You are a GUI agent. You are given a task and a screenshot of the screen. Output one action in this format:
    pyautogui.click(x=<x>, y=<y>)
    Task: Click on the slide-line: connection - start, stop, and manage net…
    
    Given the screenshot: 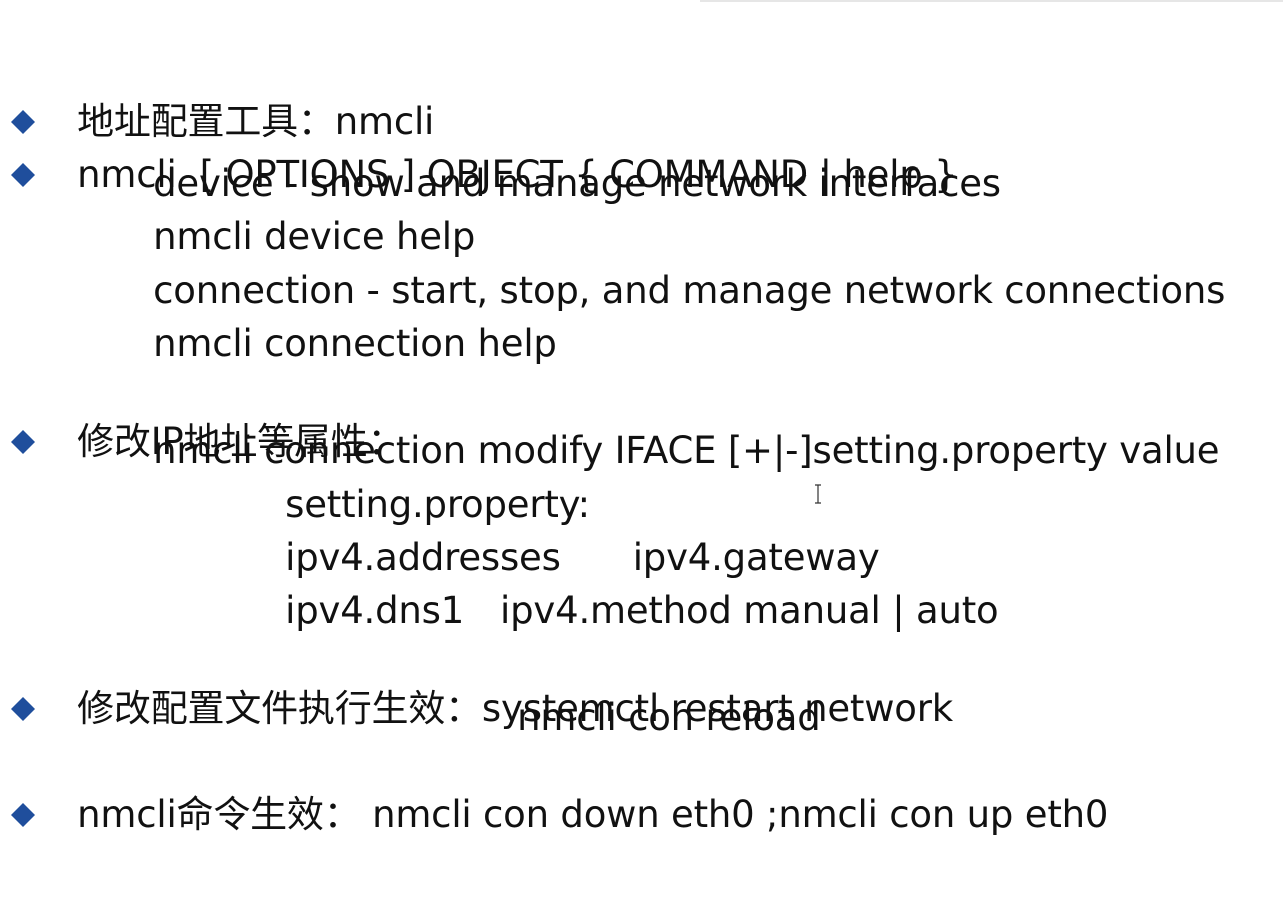 What is the action you would take?
    pyautogui.click(x=612, y=268)
    